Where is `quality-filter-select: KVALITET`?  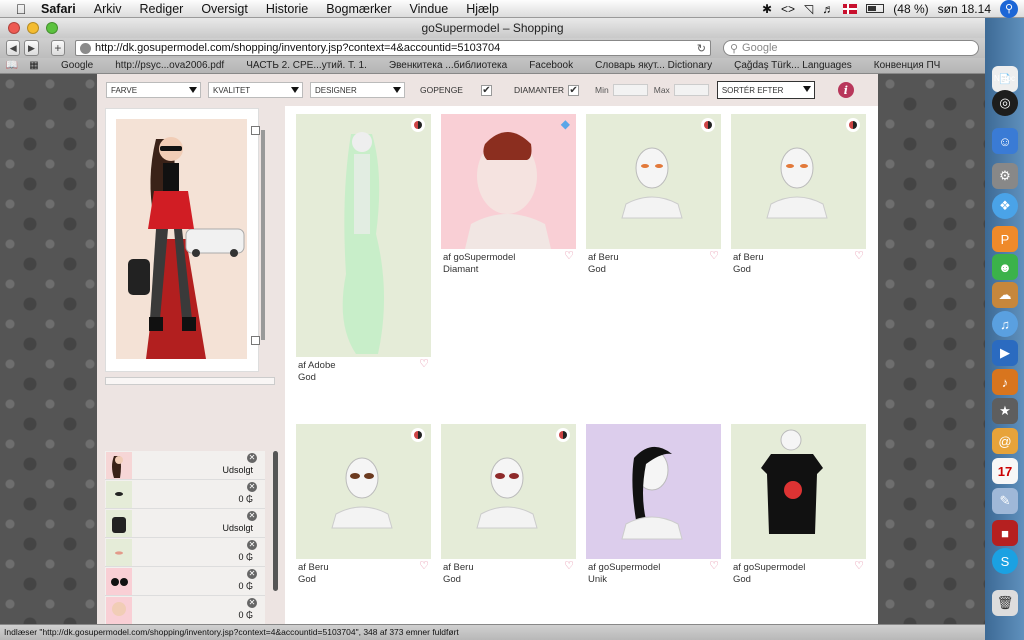
quality-filter-select: KVALITET is located at coordinates (255, 90).